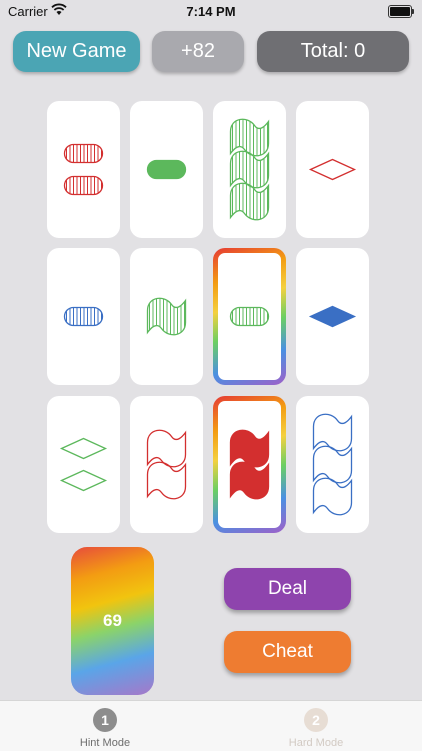  Describe the element at coordinates (333, 51) in the screenshot. I see `total-score: Total: 0` at that location.